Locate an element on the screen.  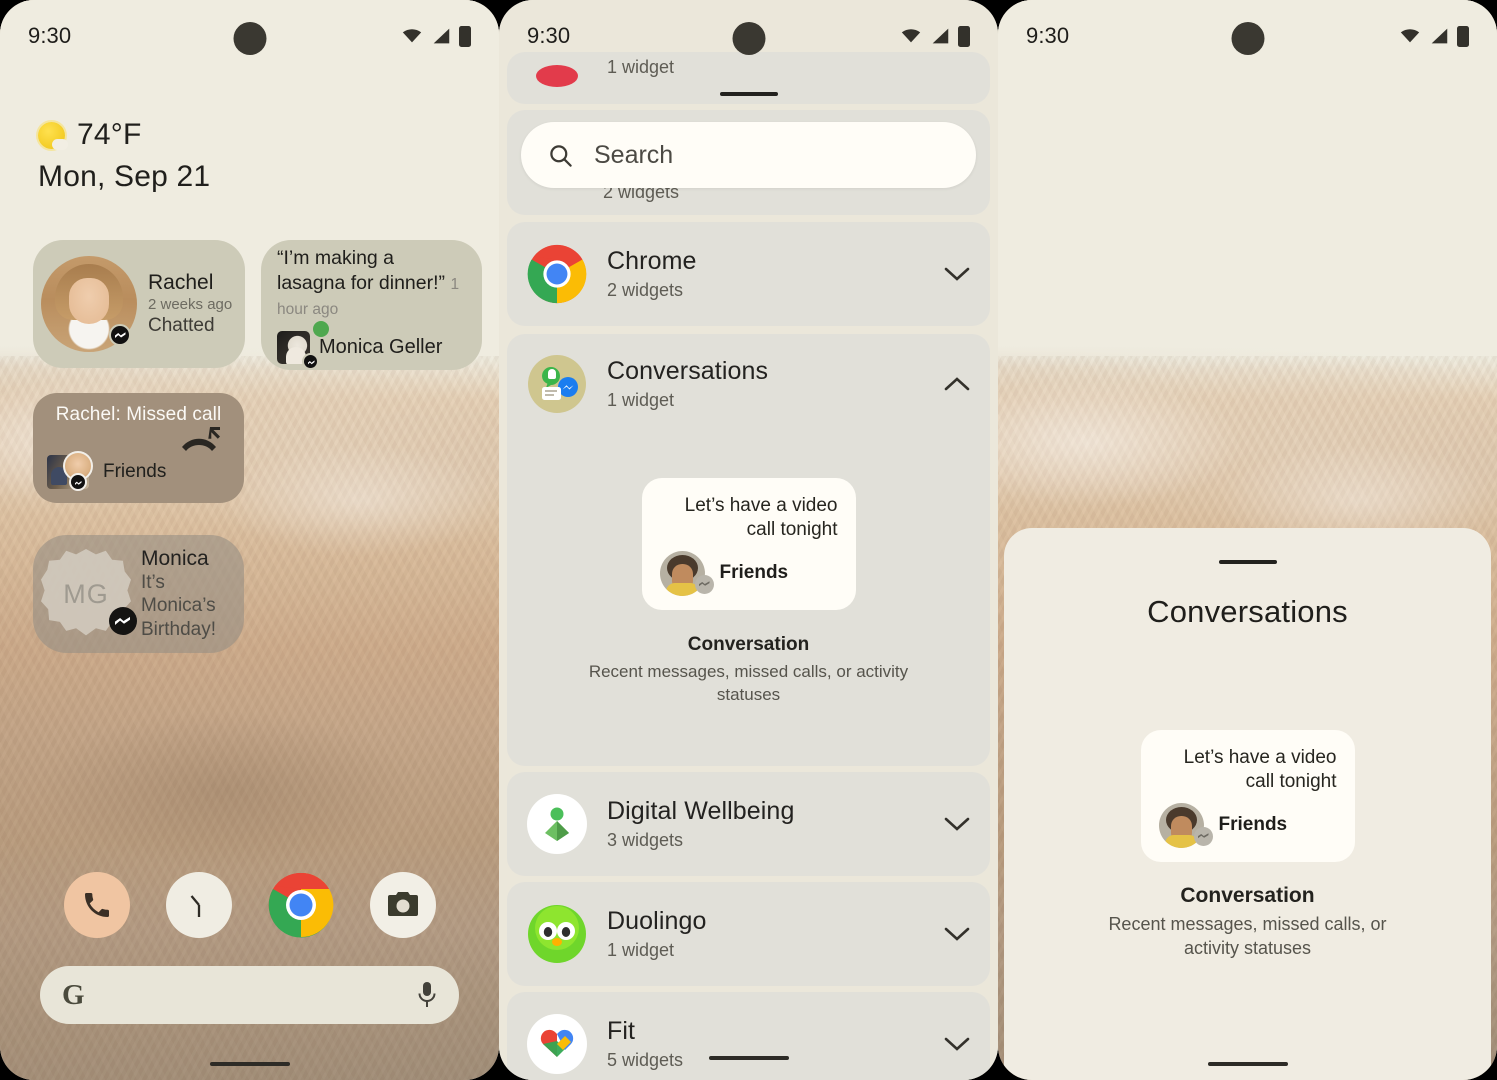
conversation-widget-rachel: Rachel 2 weeks ago Chatted is located at coordinates (139, 304).